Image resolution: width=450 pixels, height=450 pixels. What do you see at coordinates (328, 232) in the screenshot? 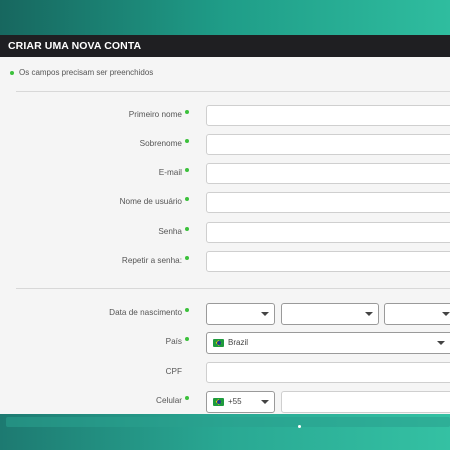
I see `password-input` at bounding box center [328, 232].